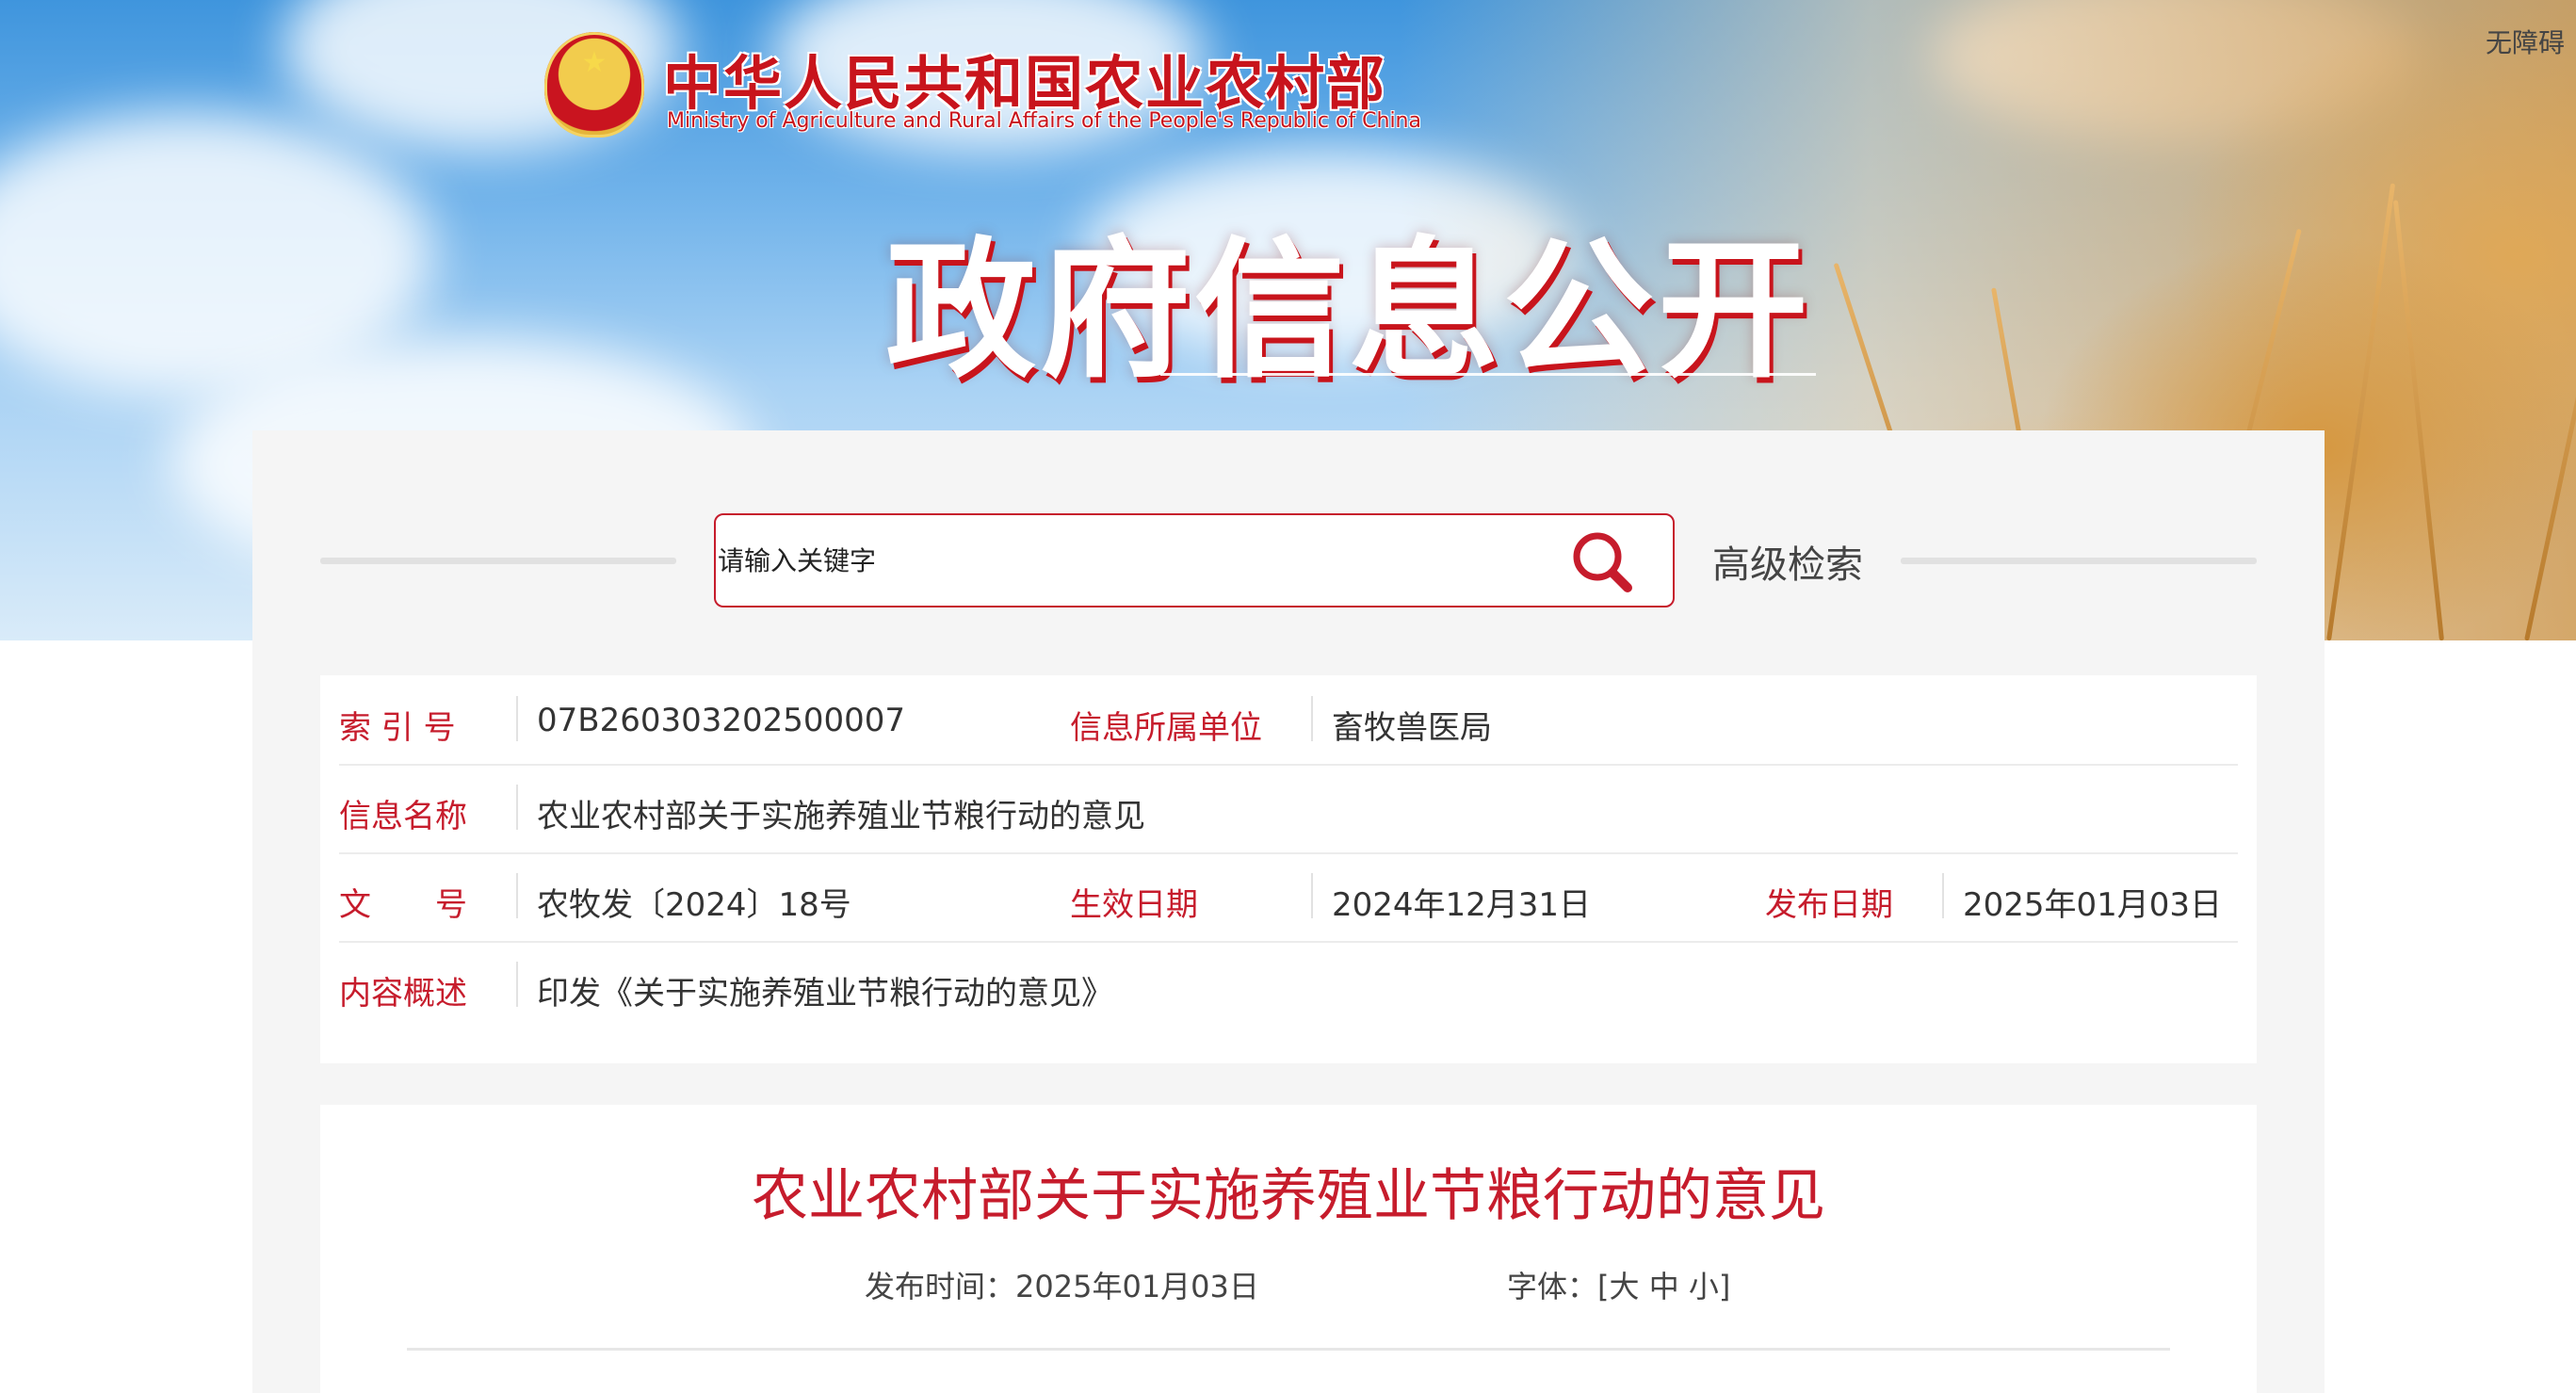 This screenshot has height=1393, width=2576. What do you see at coordinates (825, 994) in the screenshot?
I see `summary-value: 印发《关于实施养殖业节粮行动的意见》` at bounding box center [825, 994].